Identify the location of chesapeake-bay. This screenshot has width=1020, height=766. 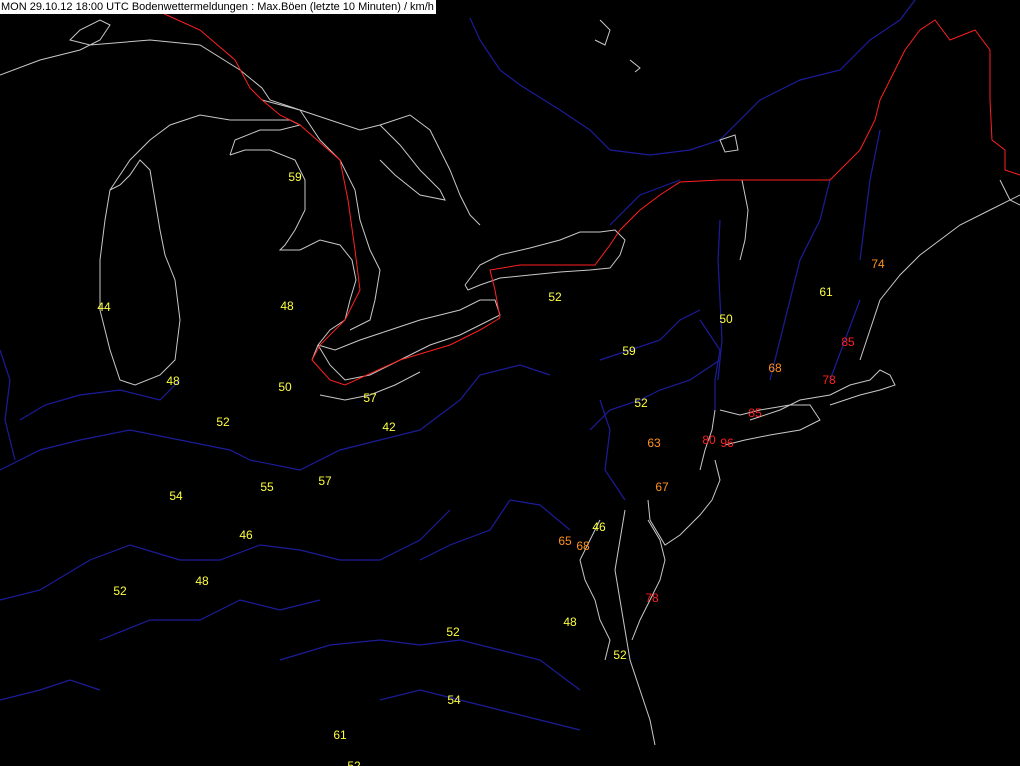
(635, 627).